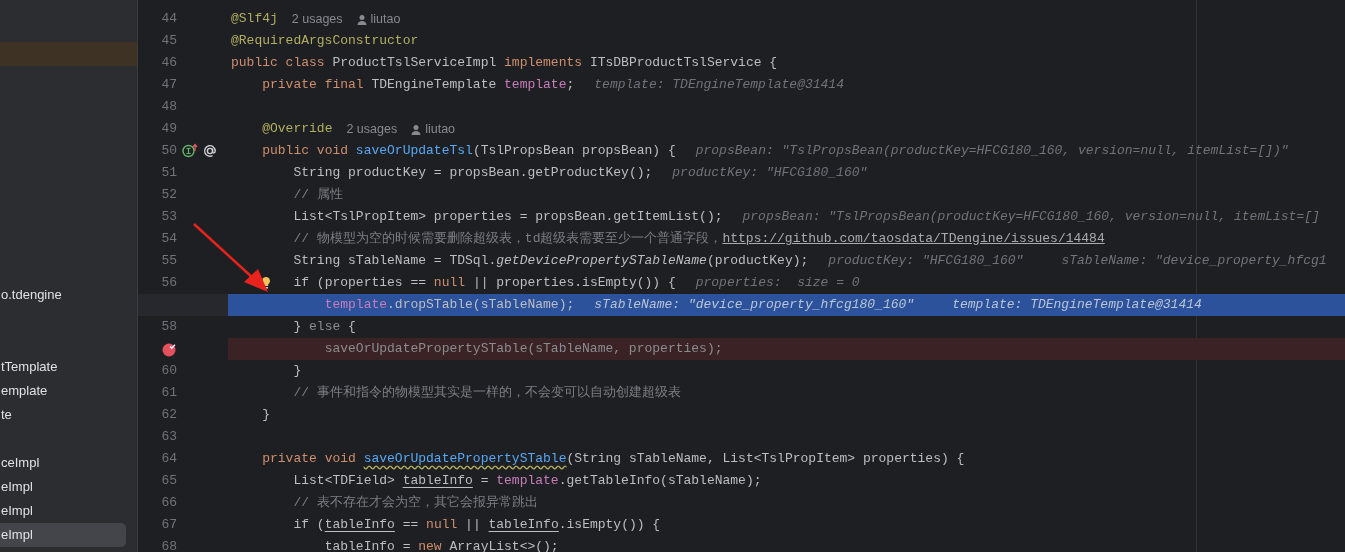  What do you see at coordinates (169, 545) in the screenshot?
I see `line-number: 68` at bounding box center [169, 545].